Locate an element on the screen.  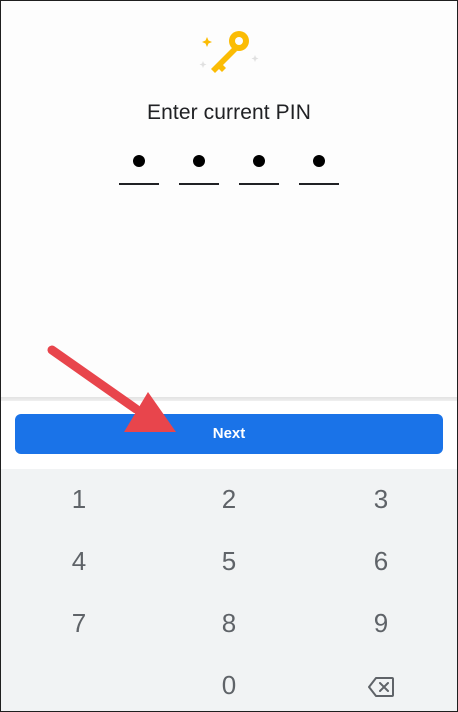
keypad-key-2: 2 is located at coordinates (229, 499).